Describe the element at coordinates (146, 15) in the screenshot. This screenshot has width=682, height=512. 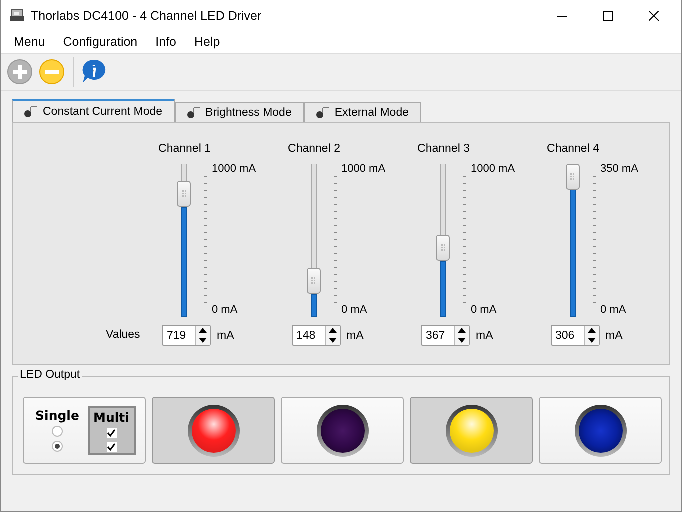
I see `window-title: Thorlabs DC4100 - 4 Channel LED Driver` at that location.